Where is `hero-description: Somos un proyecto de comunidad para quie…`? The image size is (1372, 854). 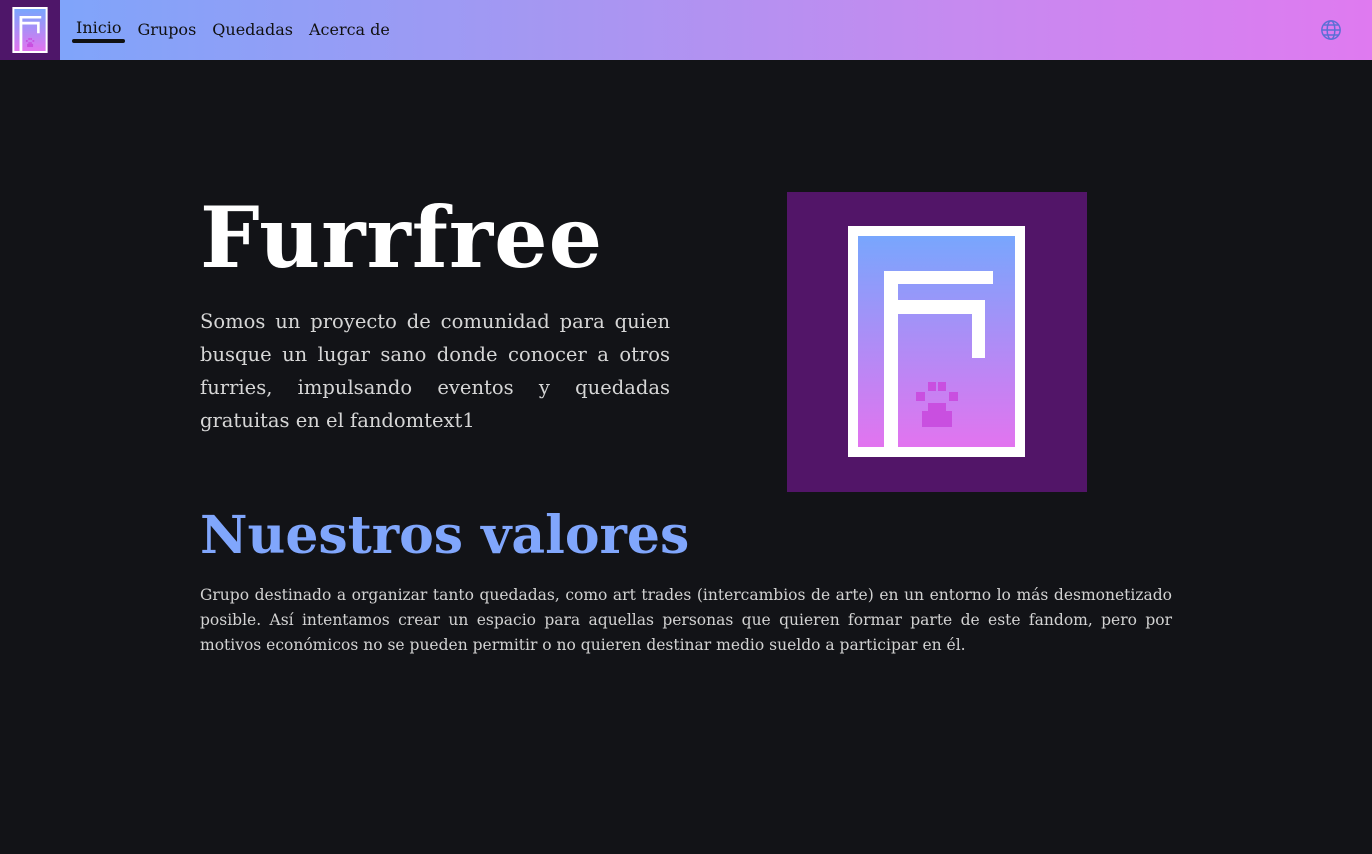 hero-description: Somos un proyecto de comunidad para quie… is located at coordinates (435, 371).